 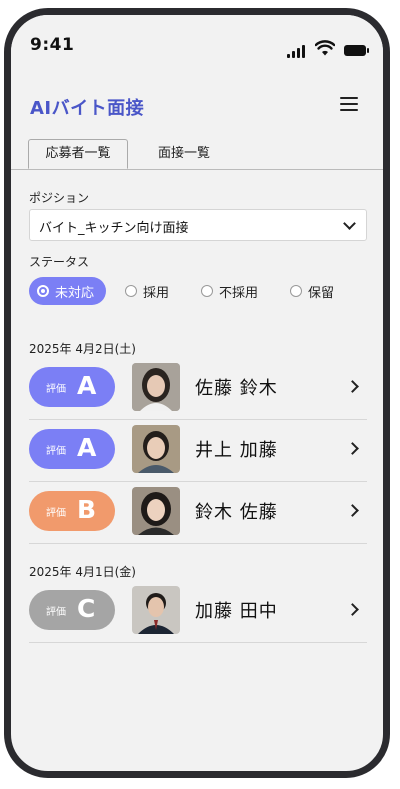 I want to click on status-option-label: 不採用, so click(x=239, y=293).